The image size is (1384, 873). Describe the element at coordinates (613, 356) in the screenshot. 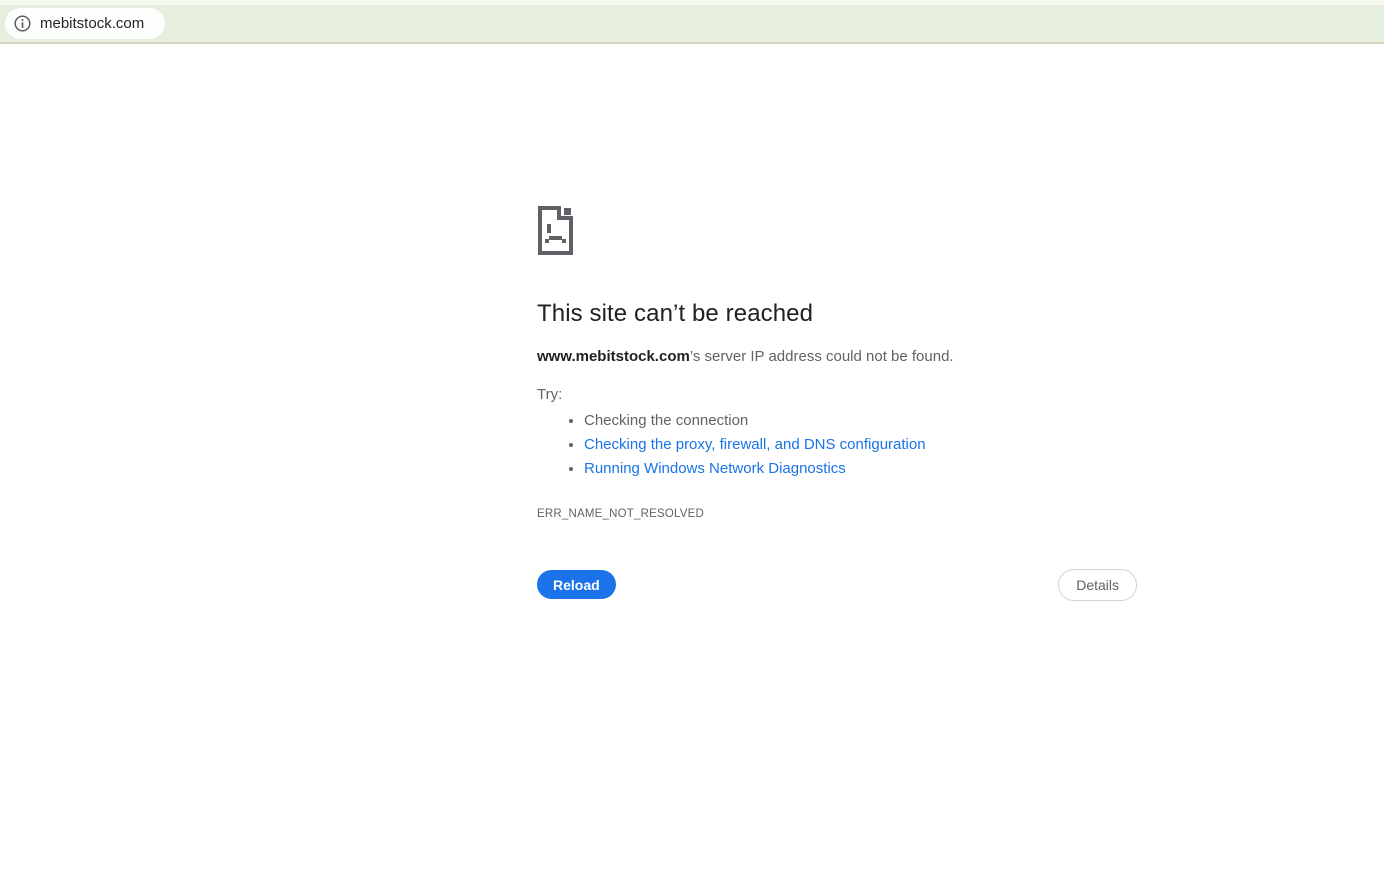

I see `error-host: www.mebitstock.com` at that location.